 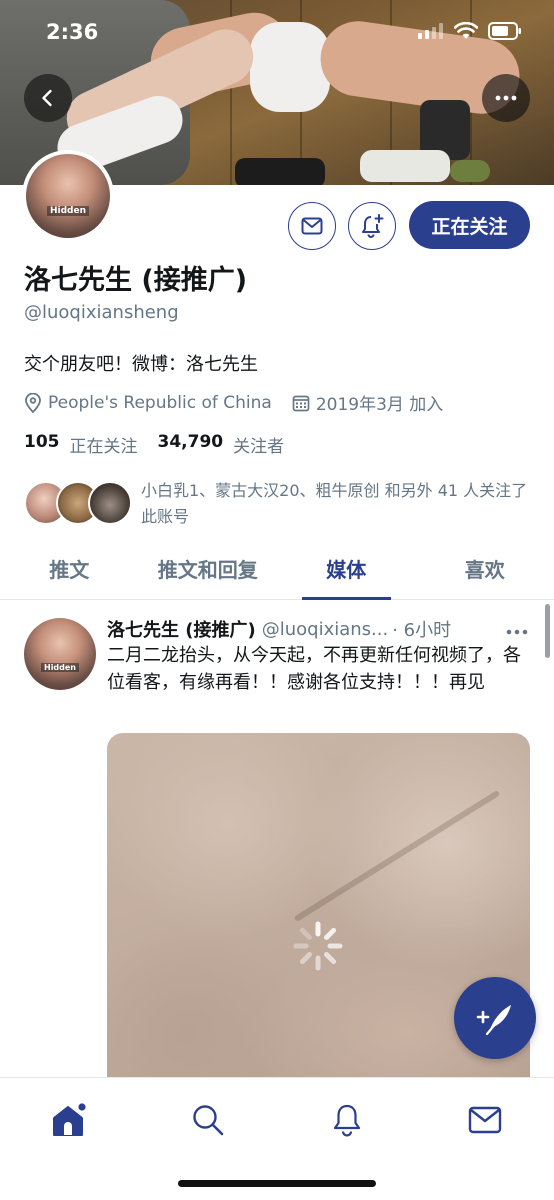 What do you see at coordinates (208, 568) in the screenshot?
I see `tab-tweets-replies: 推文和回复` at bounding box center [208, 568].